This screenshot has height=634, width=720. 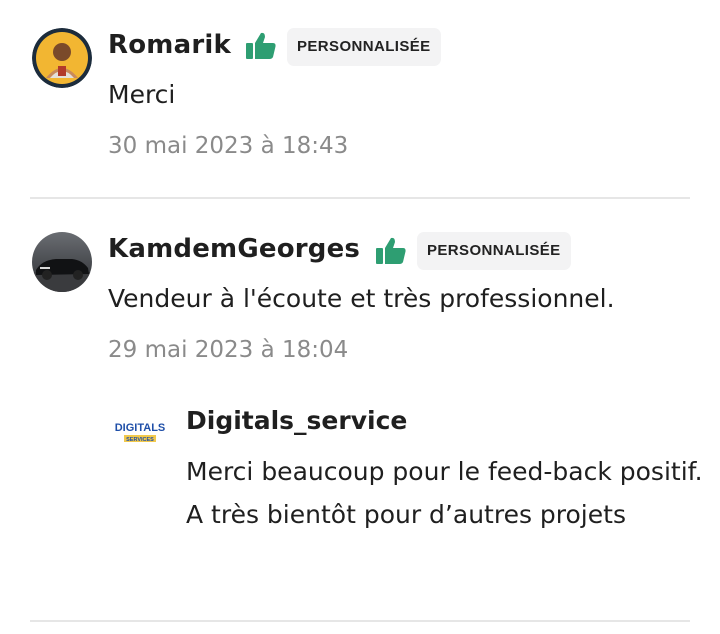 I want to click on seller-logo: DIGITALS SERVICES, so click(x=140, y=432).